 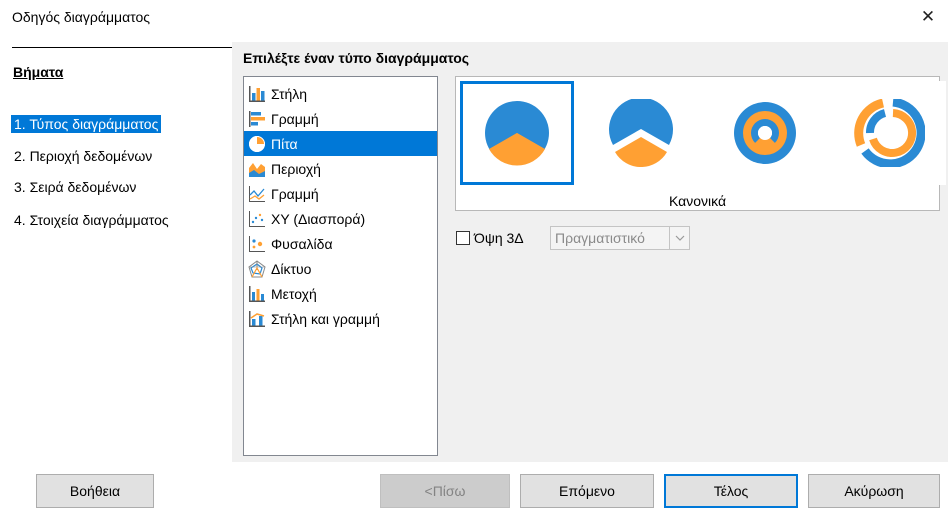 I want to click on view-3d-checkbox, so click(x=463, y=238).